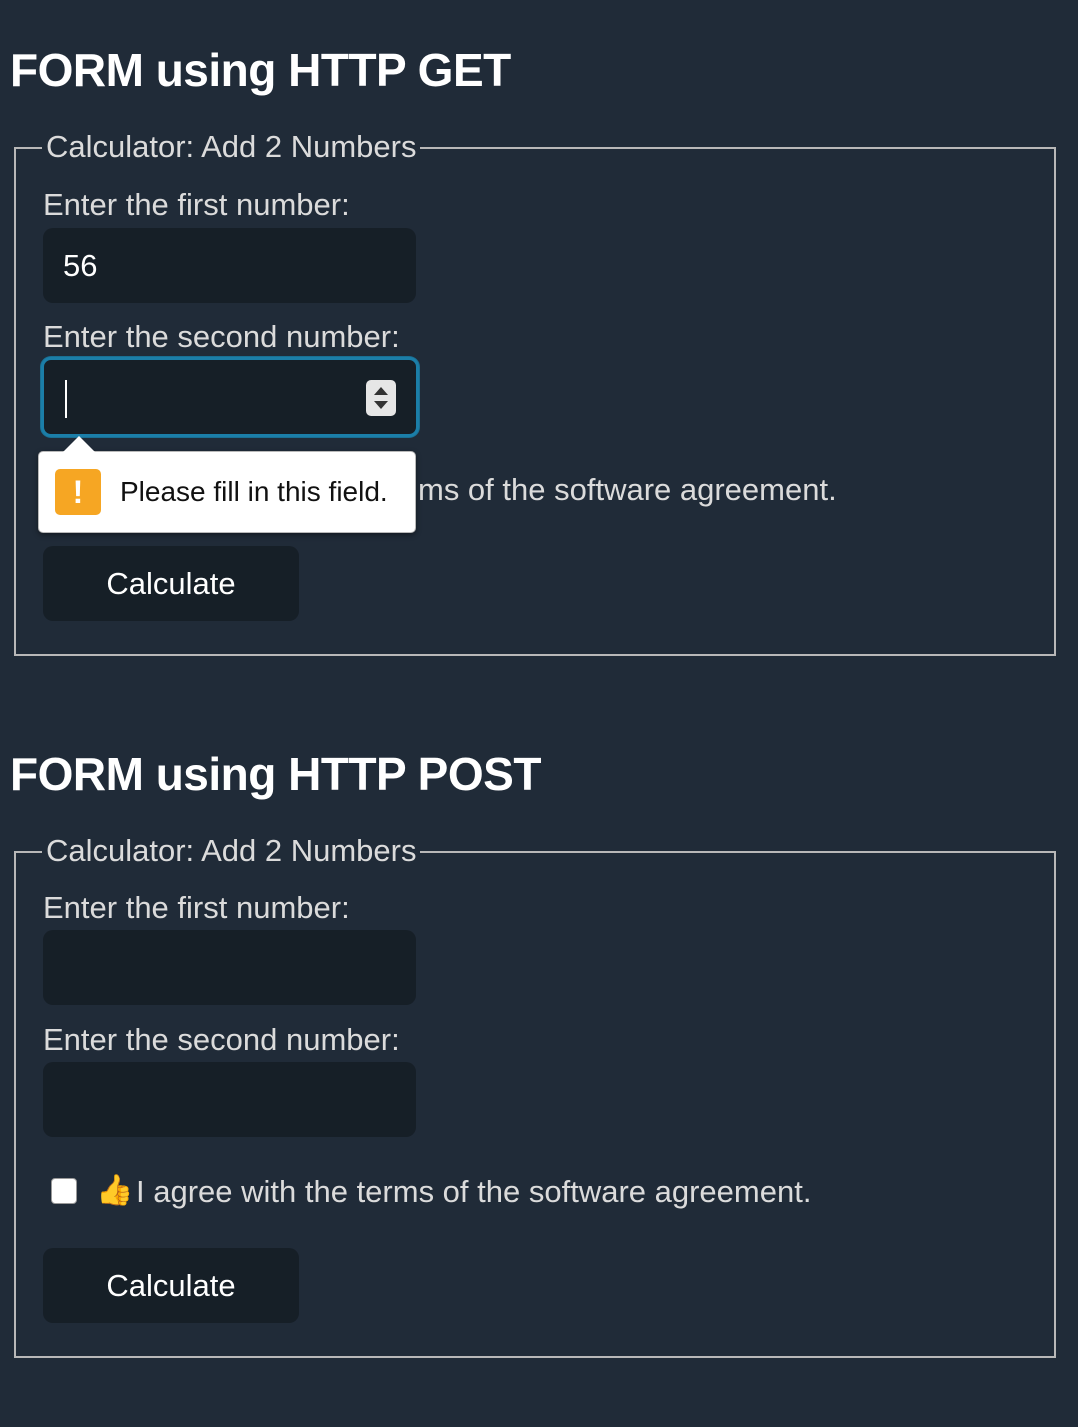 The width and height of the screenshot is (1078, 1427). Describe the element at coordinates (64, 1191) in the screenshot. I see `agree-checkbox` at that location.